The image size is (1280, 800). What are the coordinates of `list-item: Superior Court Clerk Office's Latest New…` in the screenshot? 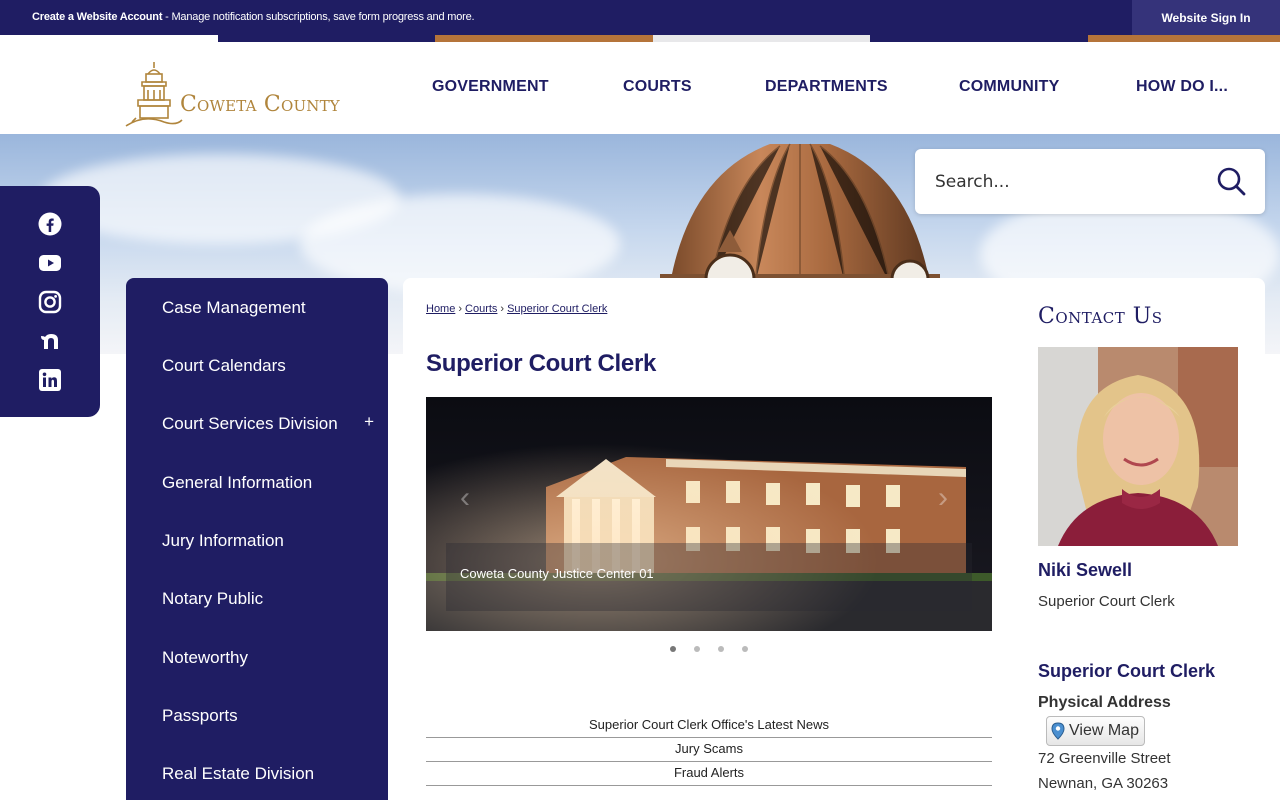 It's located at (709, 728).